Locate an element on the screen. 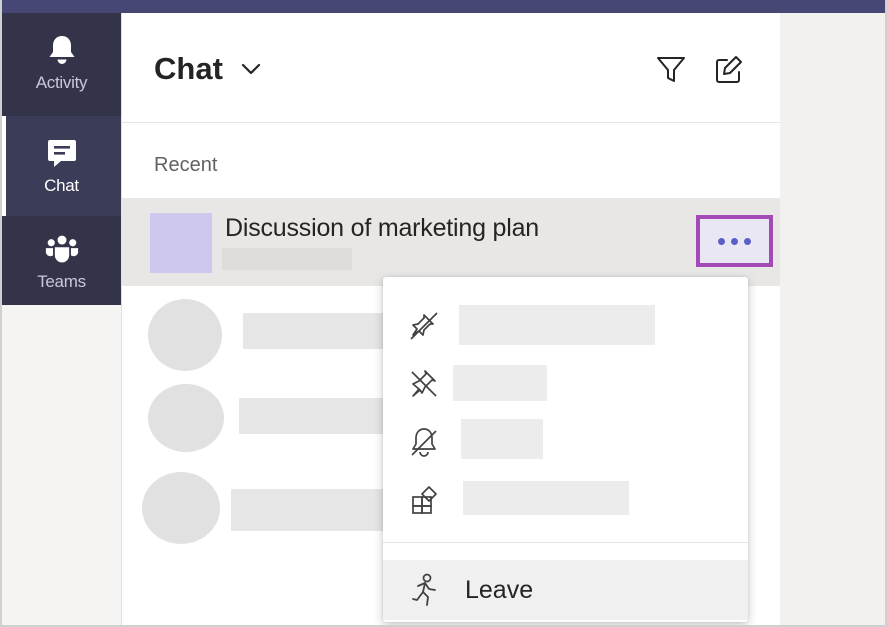 The image size is (887, 627). menu-item-leave-label: Leave is located at coordinates (499, 590).